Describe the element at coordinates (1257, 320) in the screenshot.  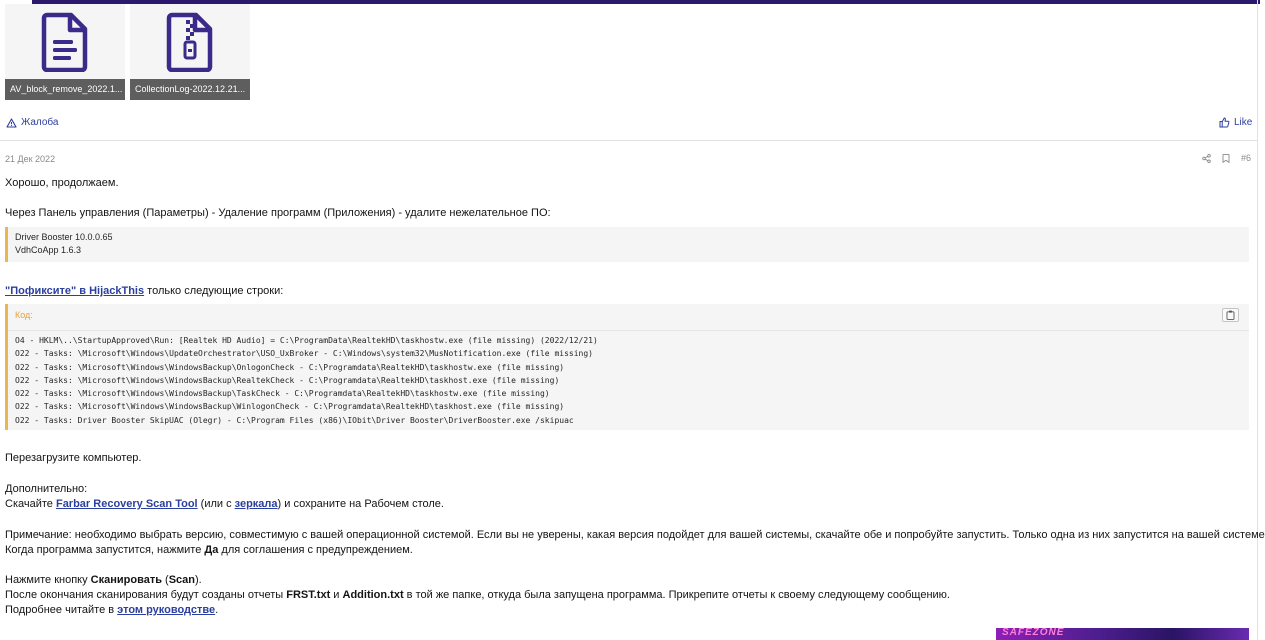
I see `content-border` at that location.